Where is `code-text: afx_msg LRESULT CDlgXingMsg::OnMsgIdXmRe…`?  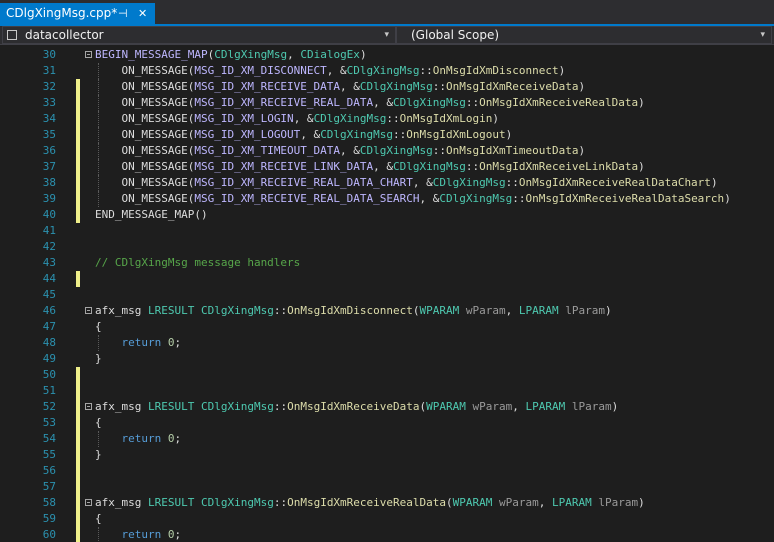
code-text: afx_msg LRESULT CDlgXingMsg::OnMsgIdXmRe… is located at coordinates (356, 407).